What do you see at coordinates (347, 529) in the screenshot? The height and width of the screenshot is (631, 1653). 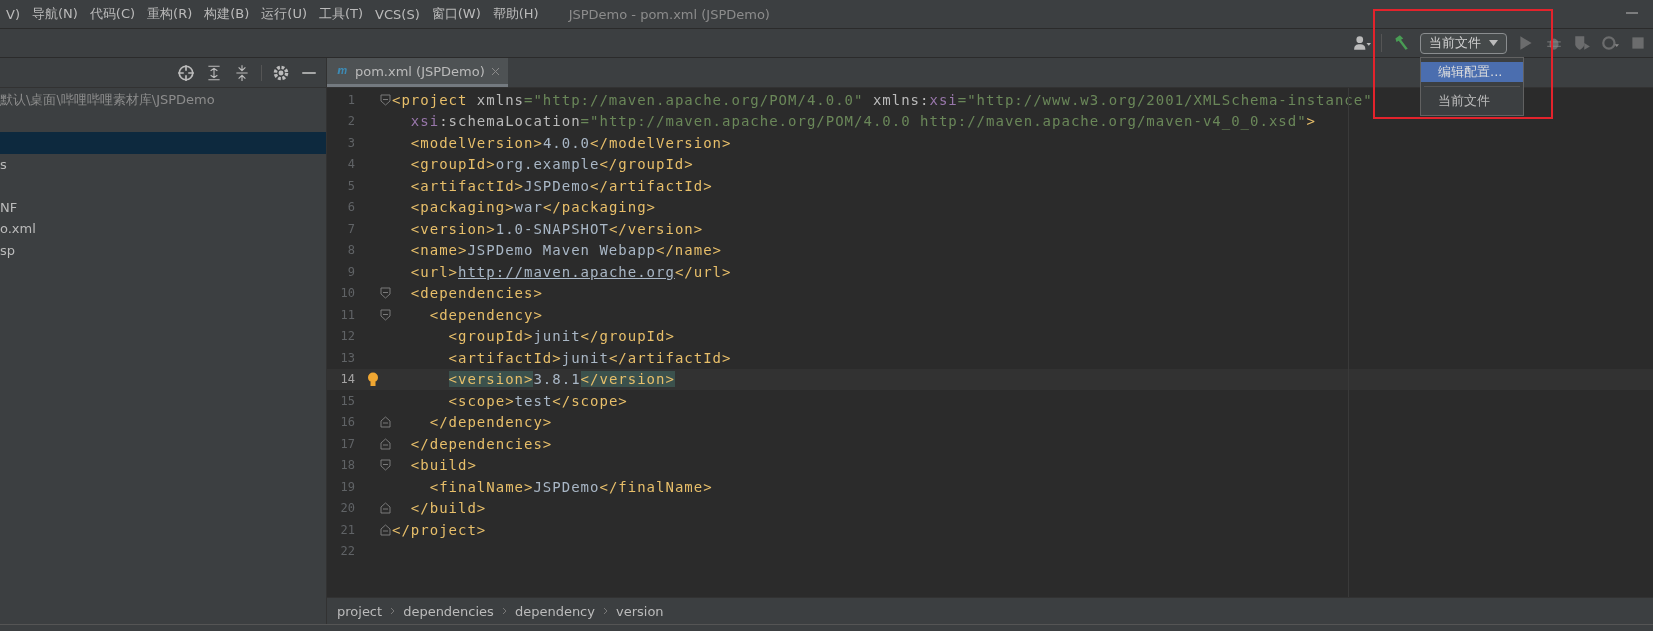 I see `line-number: 21` at bounding box center [347, 529].